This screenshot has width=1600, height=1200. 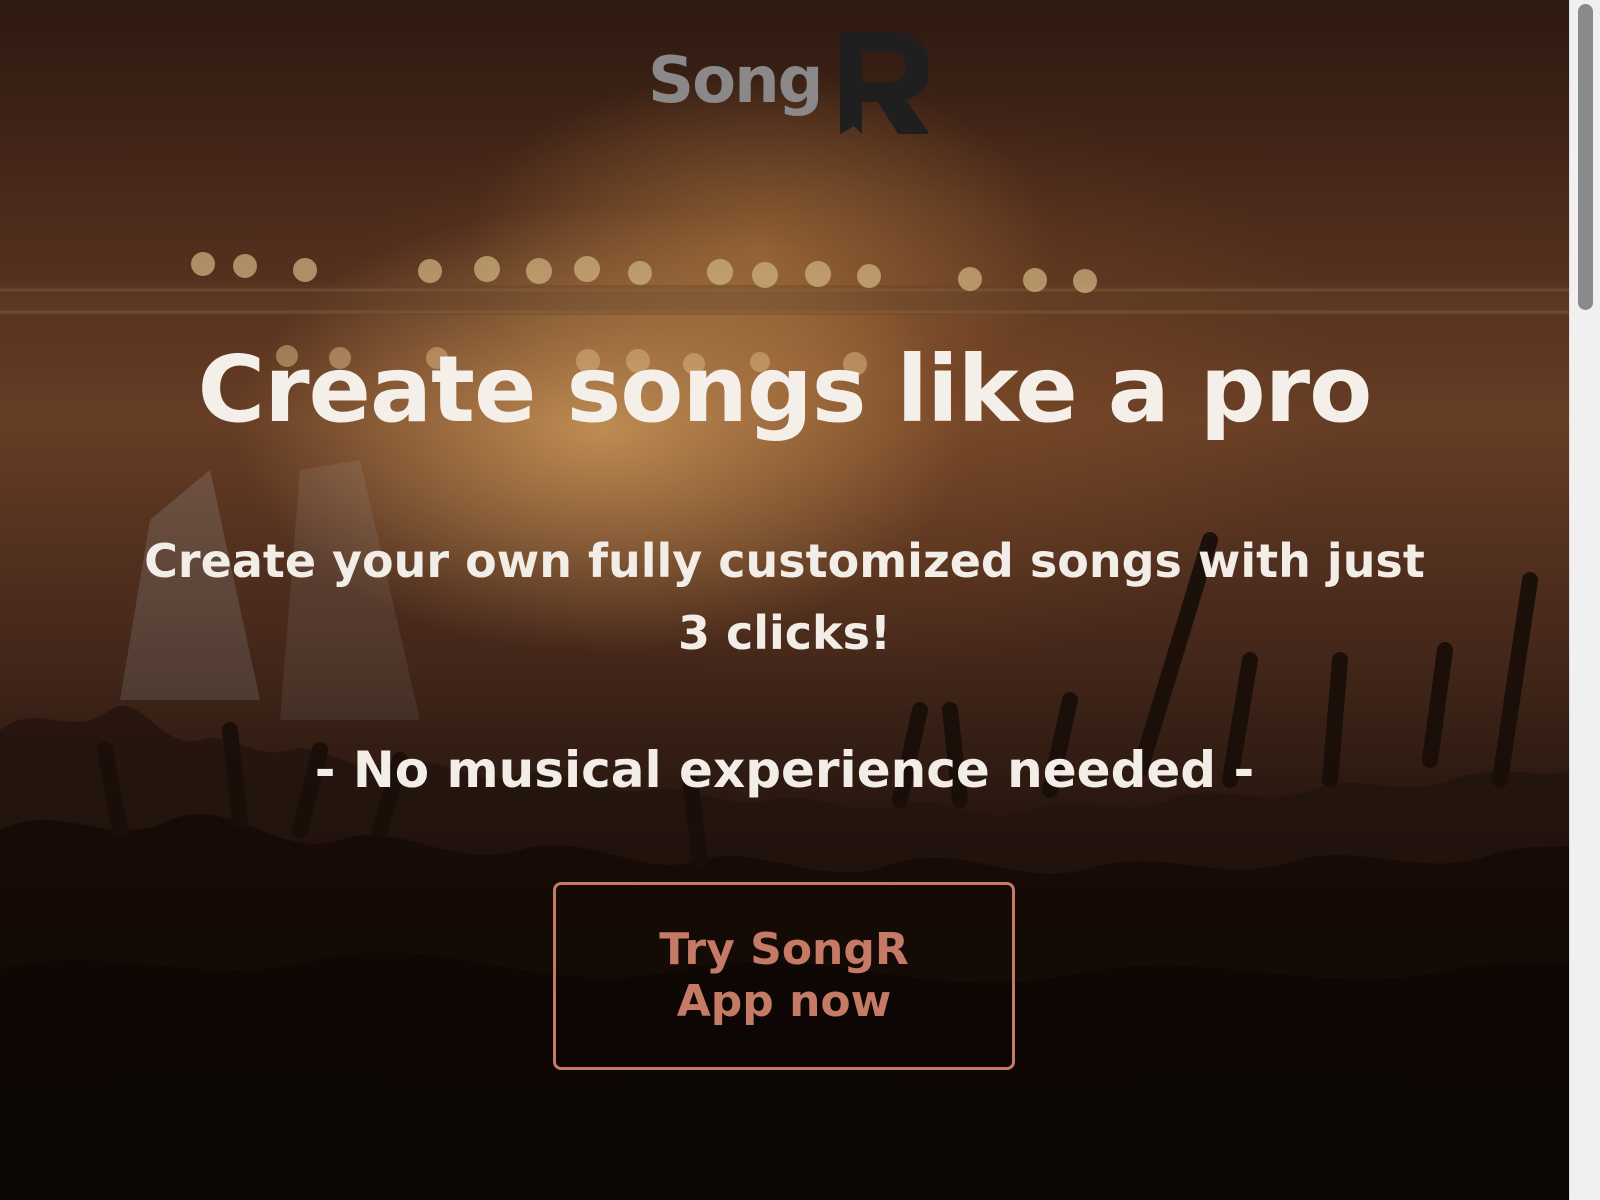 I want to click on scrollbar-thumb, so click(x=1585, y=157).